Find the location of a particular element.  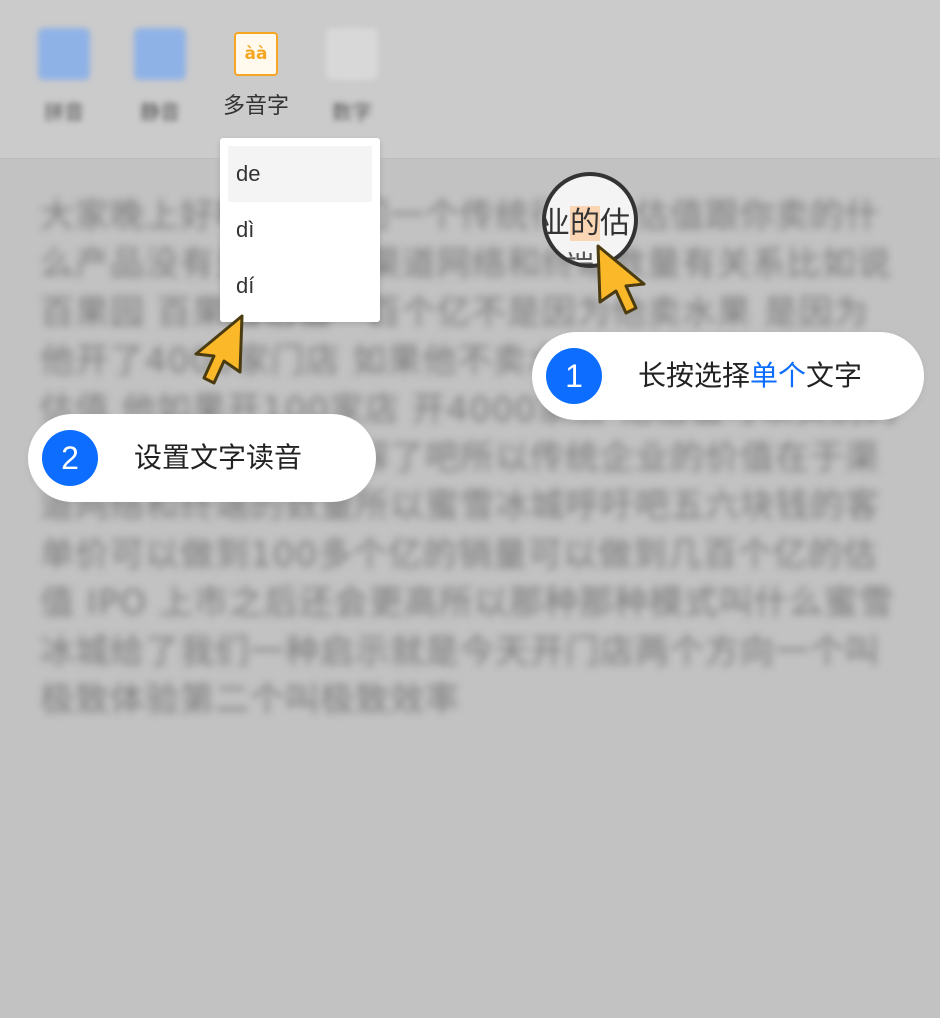

callout-text-accent: 单个 is located at coordinates (778, 375).